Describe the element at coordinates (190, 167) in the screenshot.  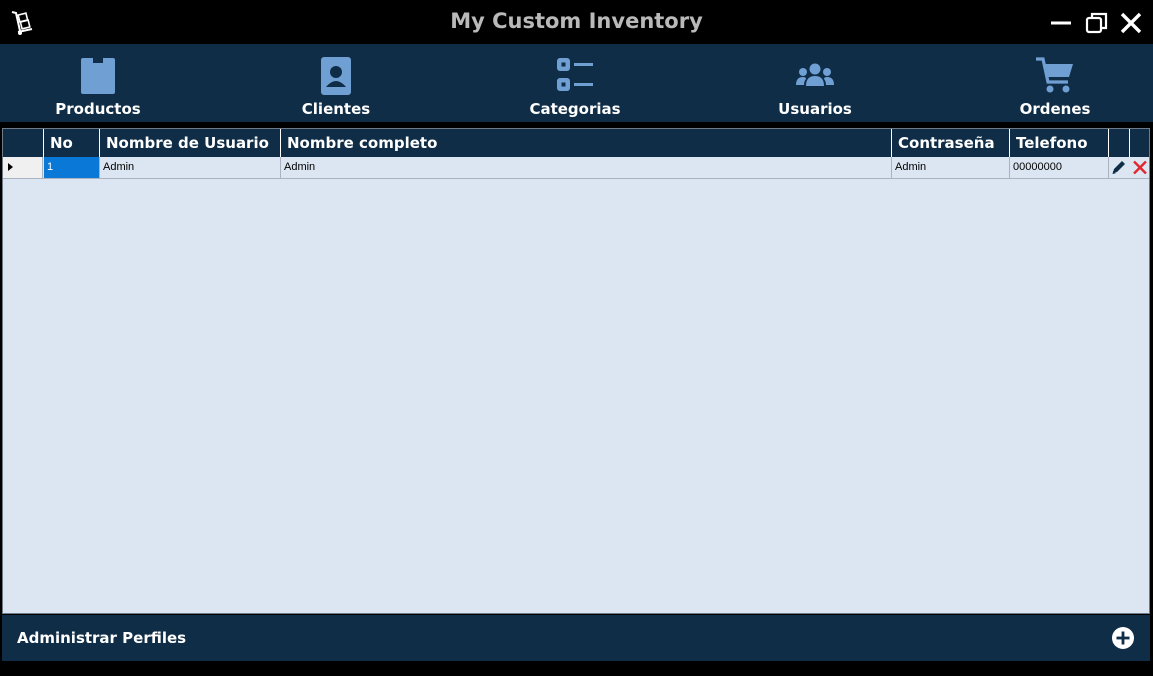
I see `cell-usuario: Admin` at that location.